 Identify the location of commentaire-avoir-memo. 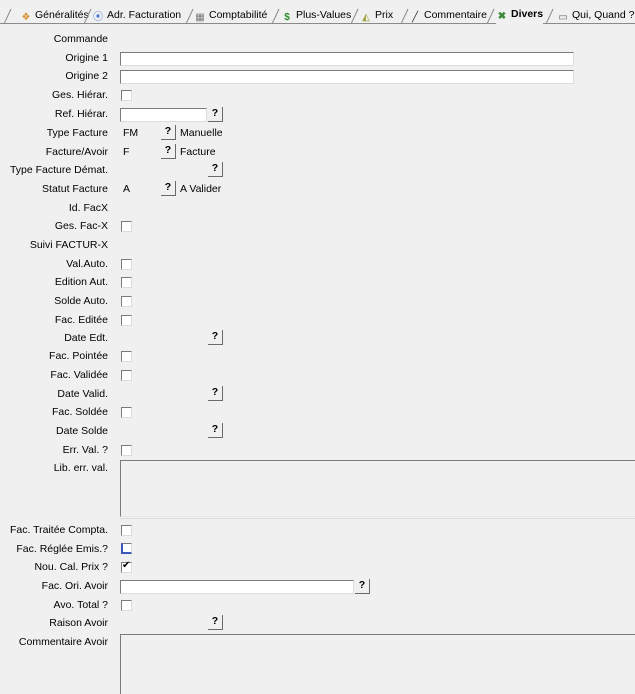
(377, 664).